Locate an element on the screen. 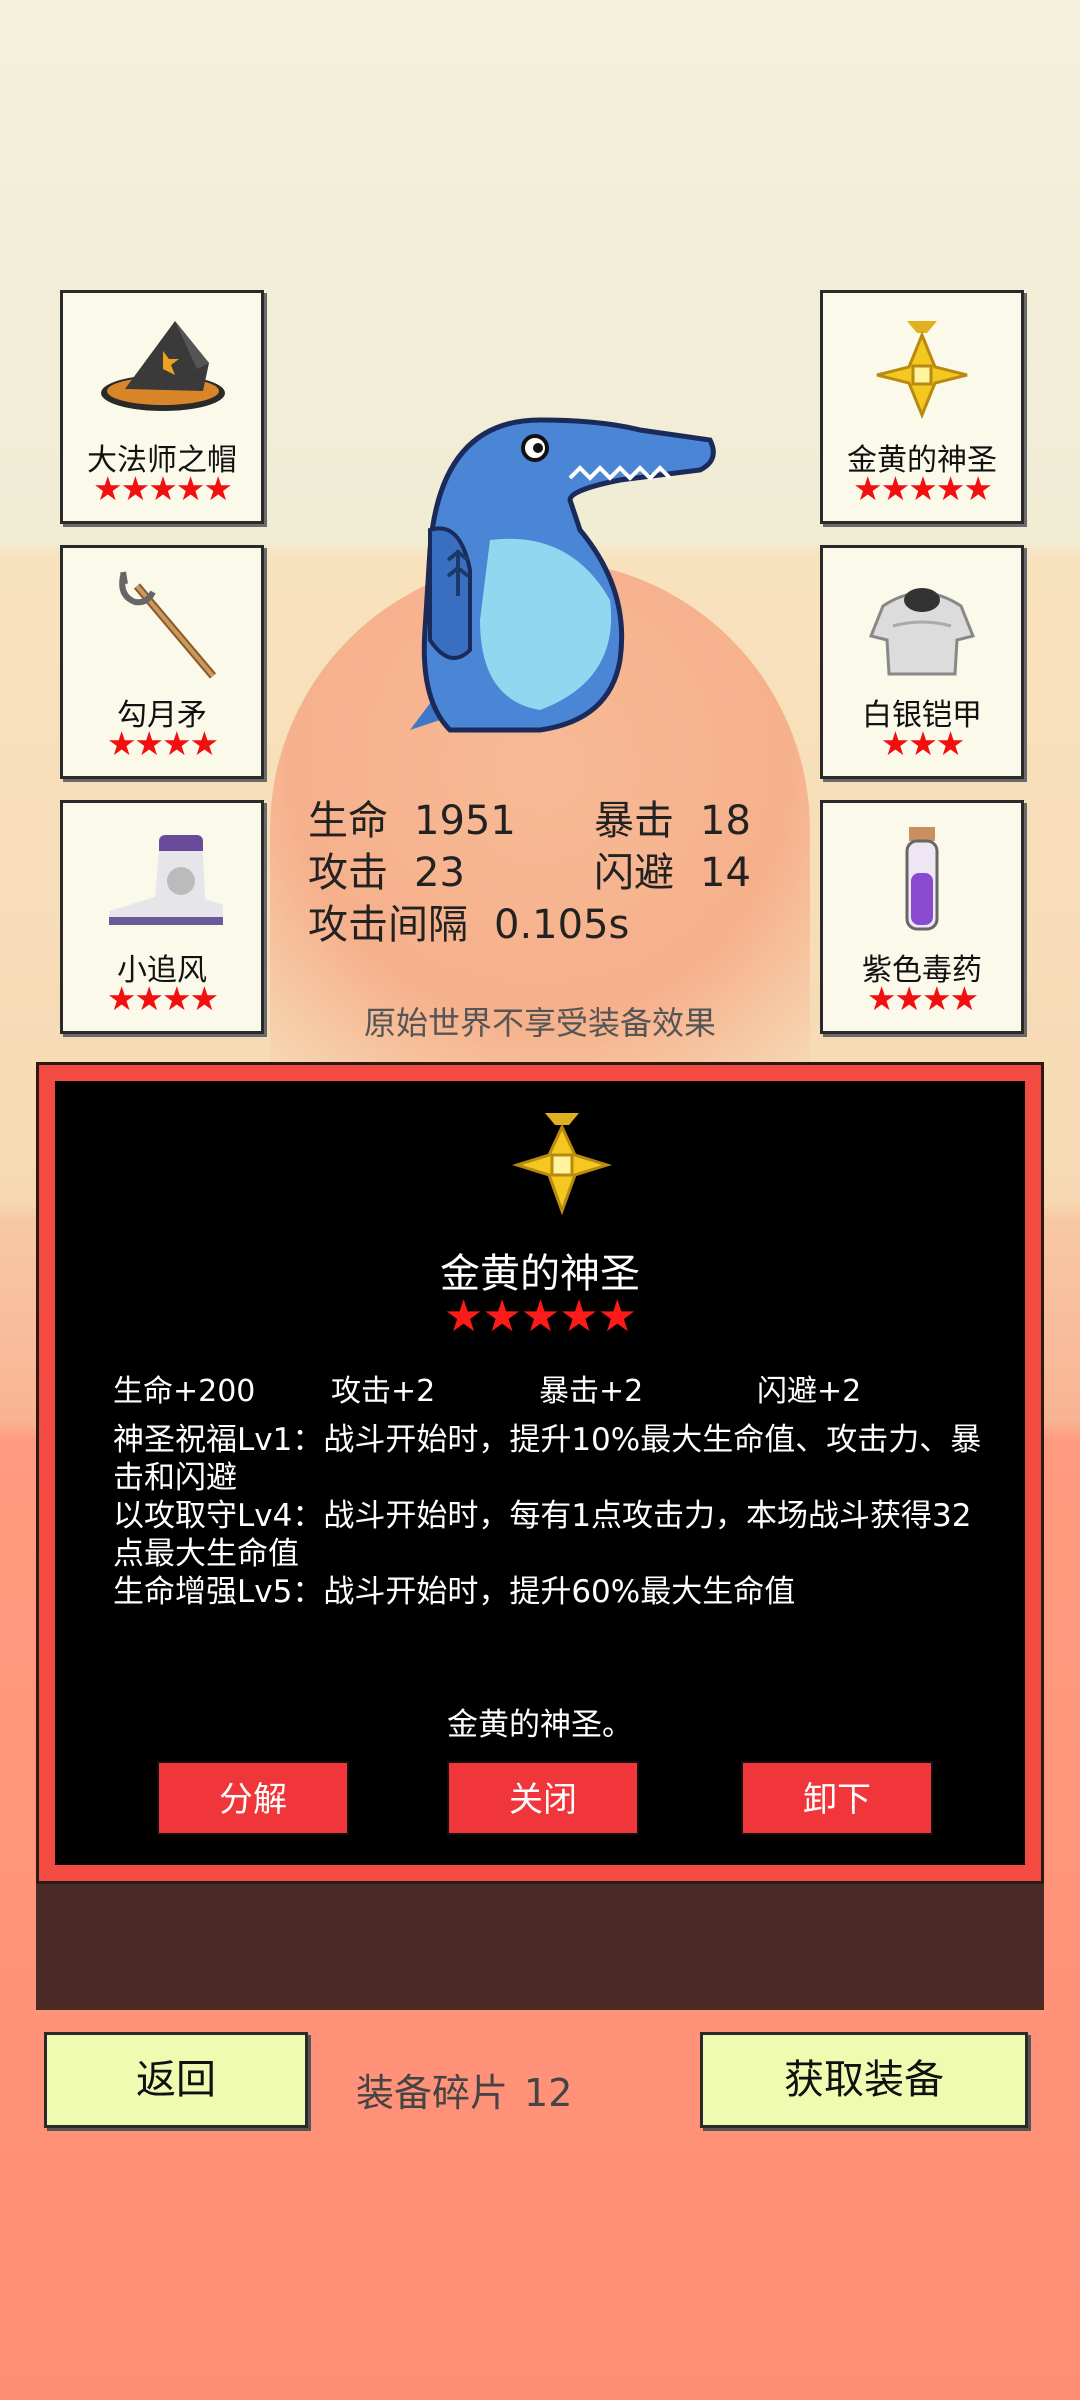  attr-atk: 攻击+2 is located at coordinates (383, 1391).